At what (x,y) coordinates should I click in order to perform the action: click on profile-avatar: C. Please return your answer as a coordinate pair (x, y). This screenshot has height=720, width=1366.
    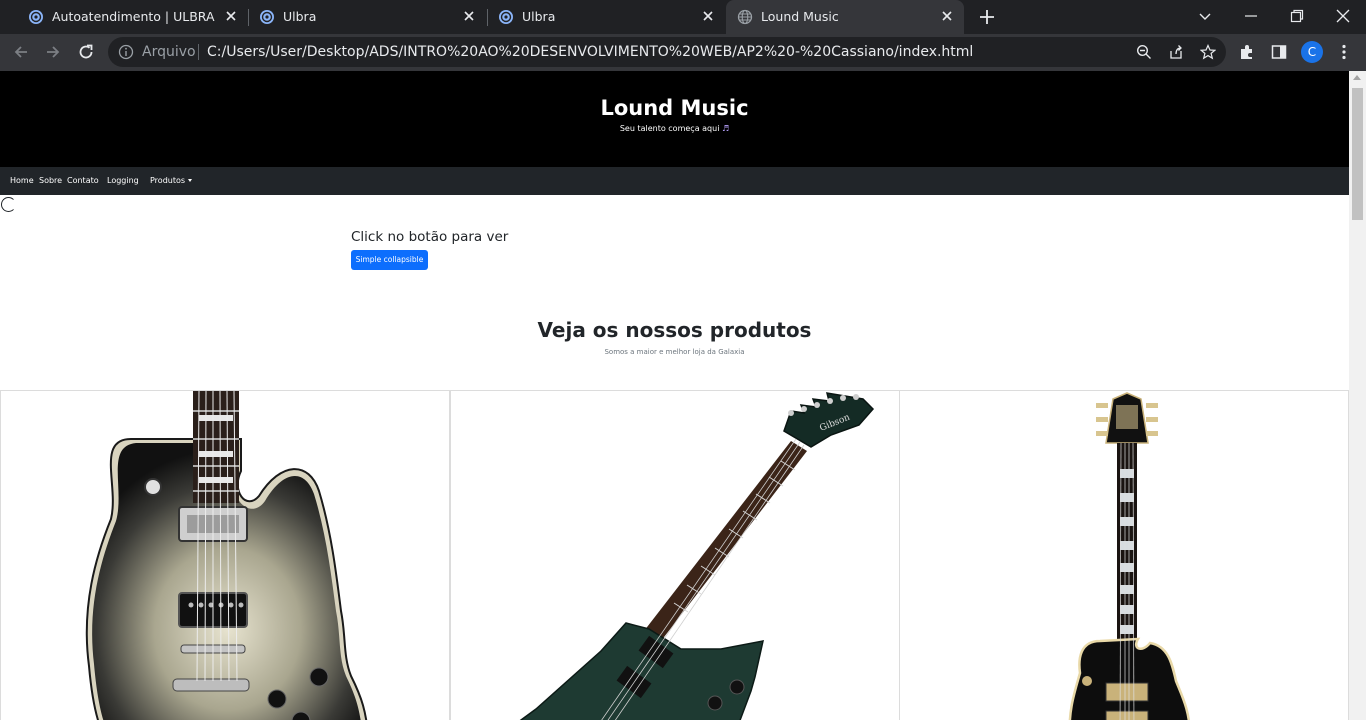
    Looking at the image, I should click on (1312, 52).